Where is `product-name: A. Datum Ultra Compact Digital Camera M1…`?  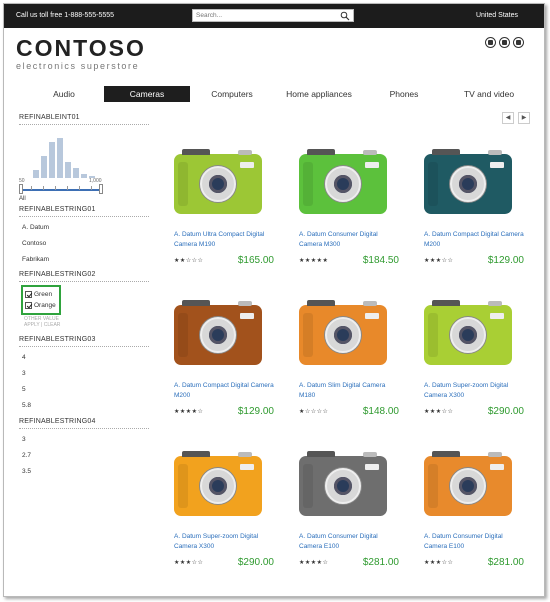
product-name: A. Datum Ultra Compact Digital Camera M1… is located at coordinates (224, 240).